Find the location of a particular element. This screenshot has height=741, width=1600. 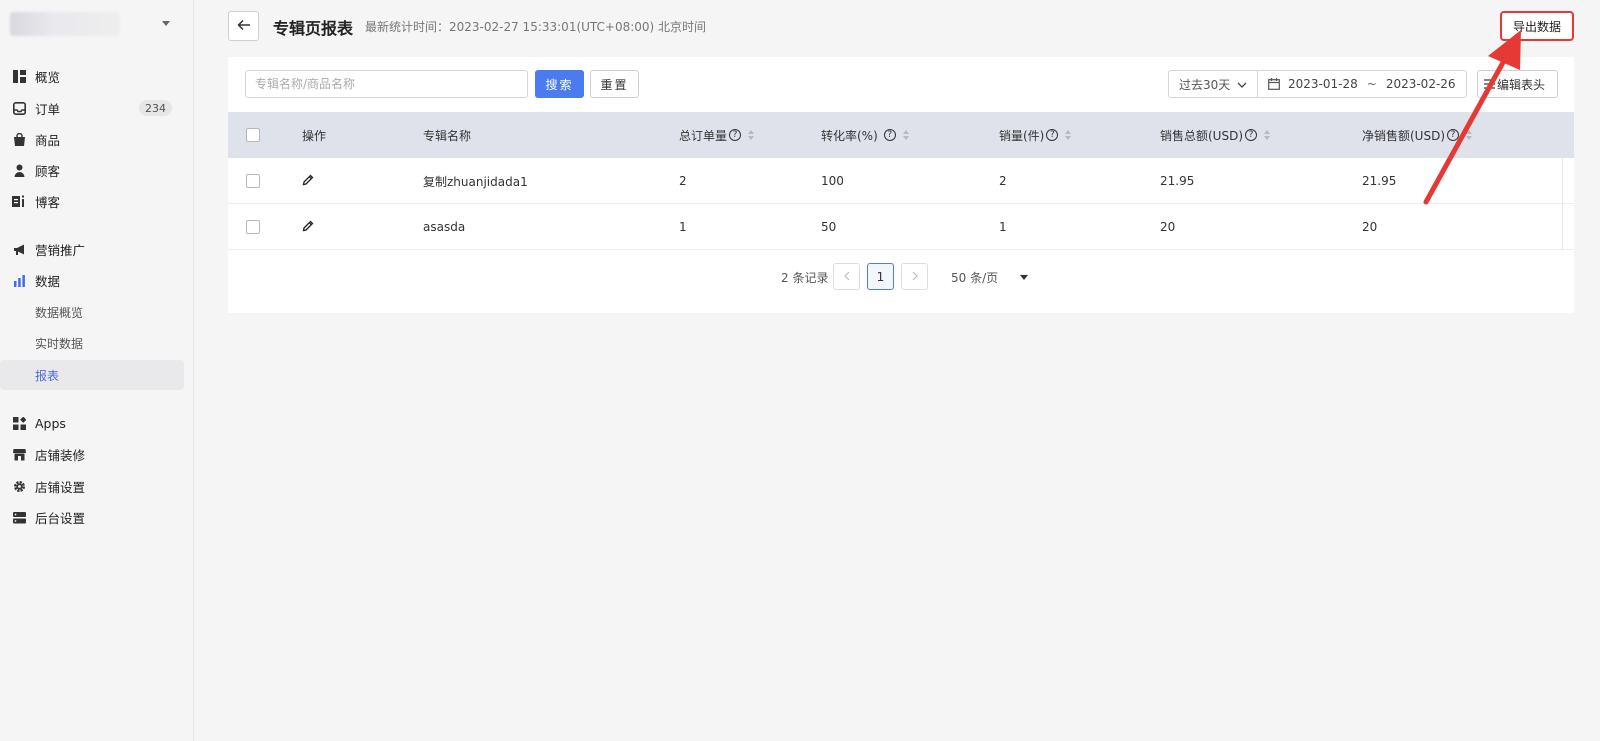

select-all-checkbox is located at coordinates (253, 135).